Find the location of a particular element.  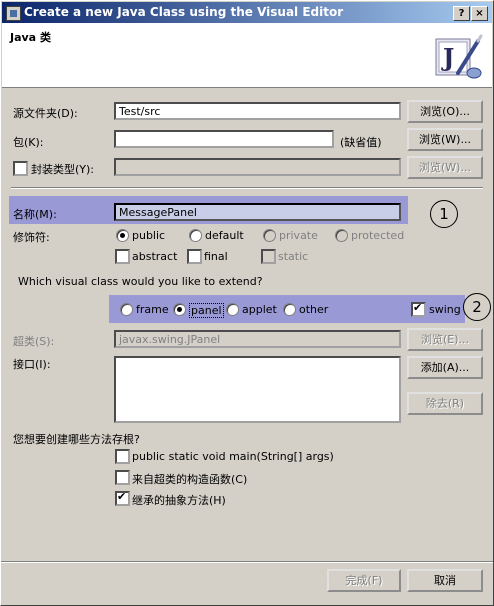

visual-frame-label: frame is located at coordinates (152, 309).